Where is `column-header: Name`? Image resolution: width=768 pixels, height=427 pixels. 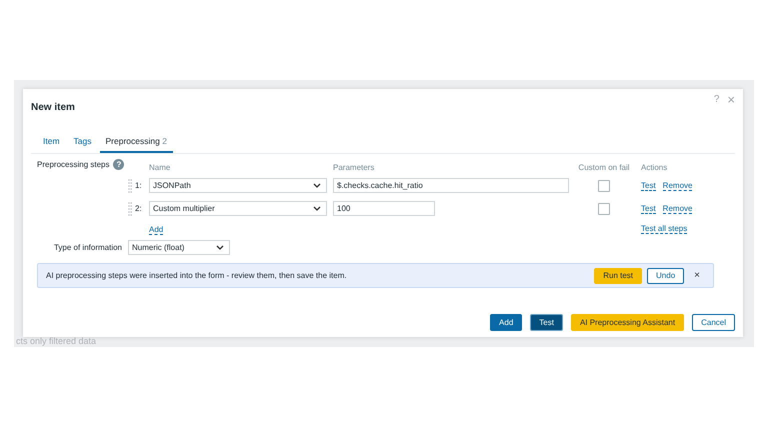 column-header: Name is located at coordinates (160, 167).